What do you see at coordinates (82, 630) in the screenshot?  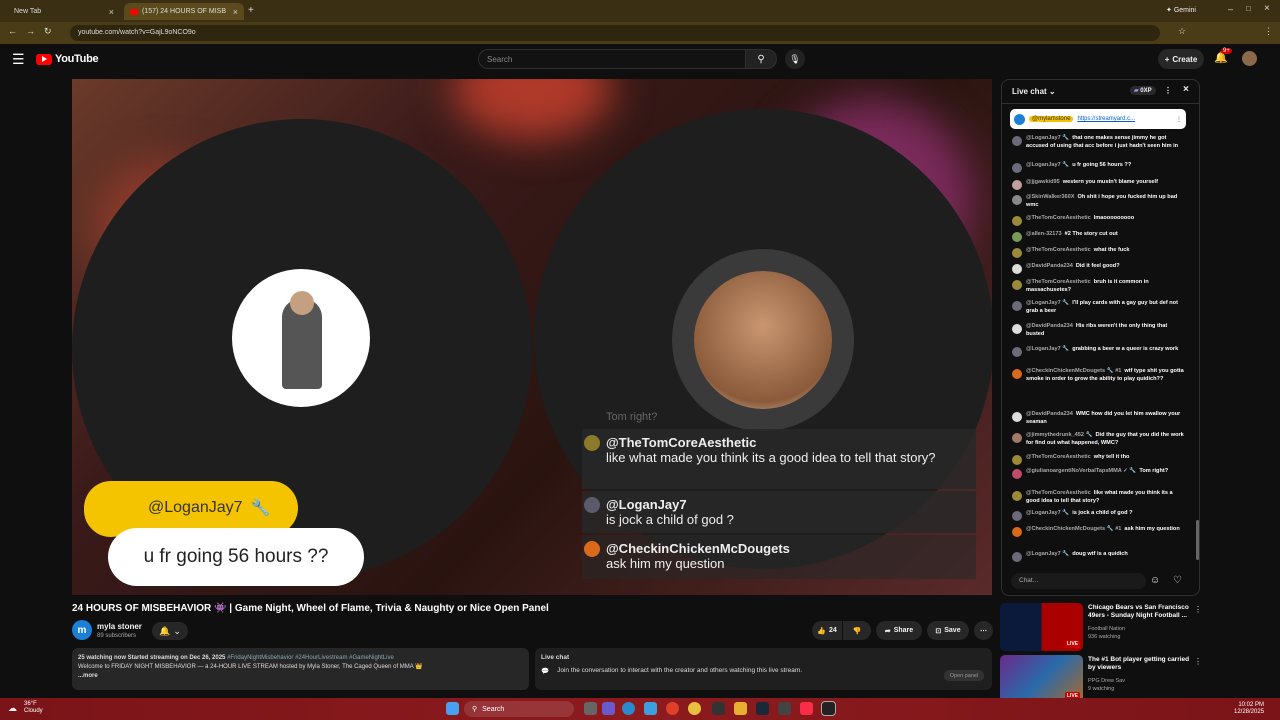 I see `channel-avatar: m` at bounding box center [82, 630].